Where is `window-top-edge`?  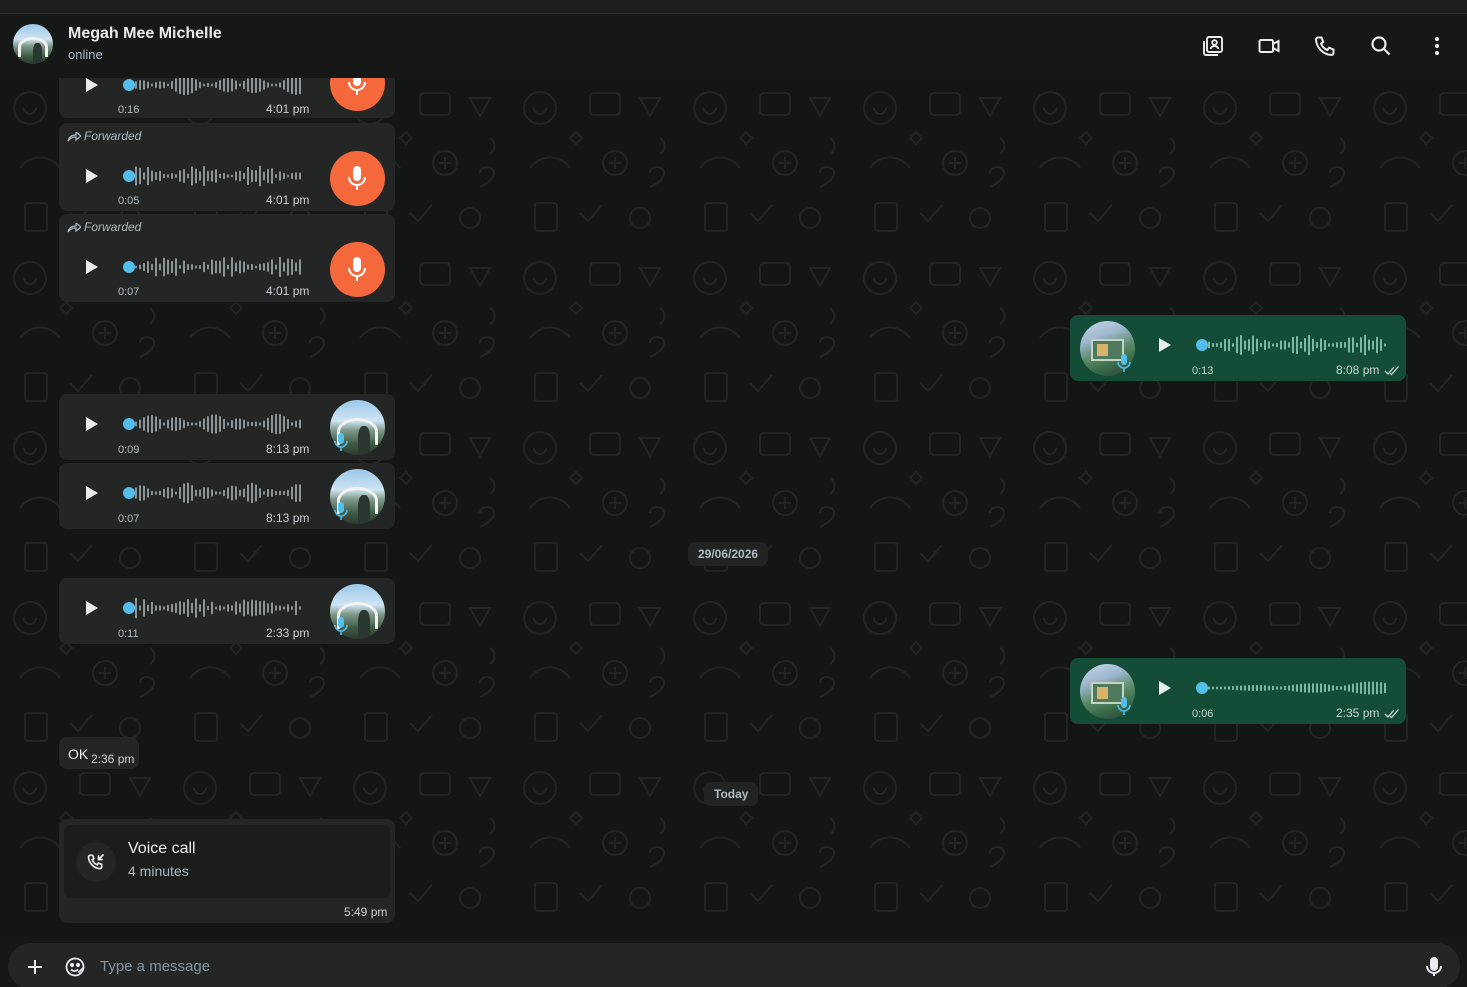
window-top-edge is located at coordinates (733, 7).